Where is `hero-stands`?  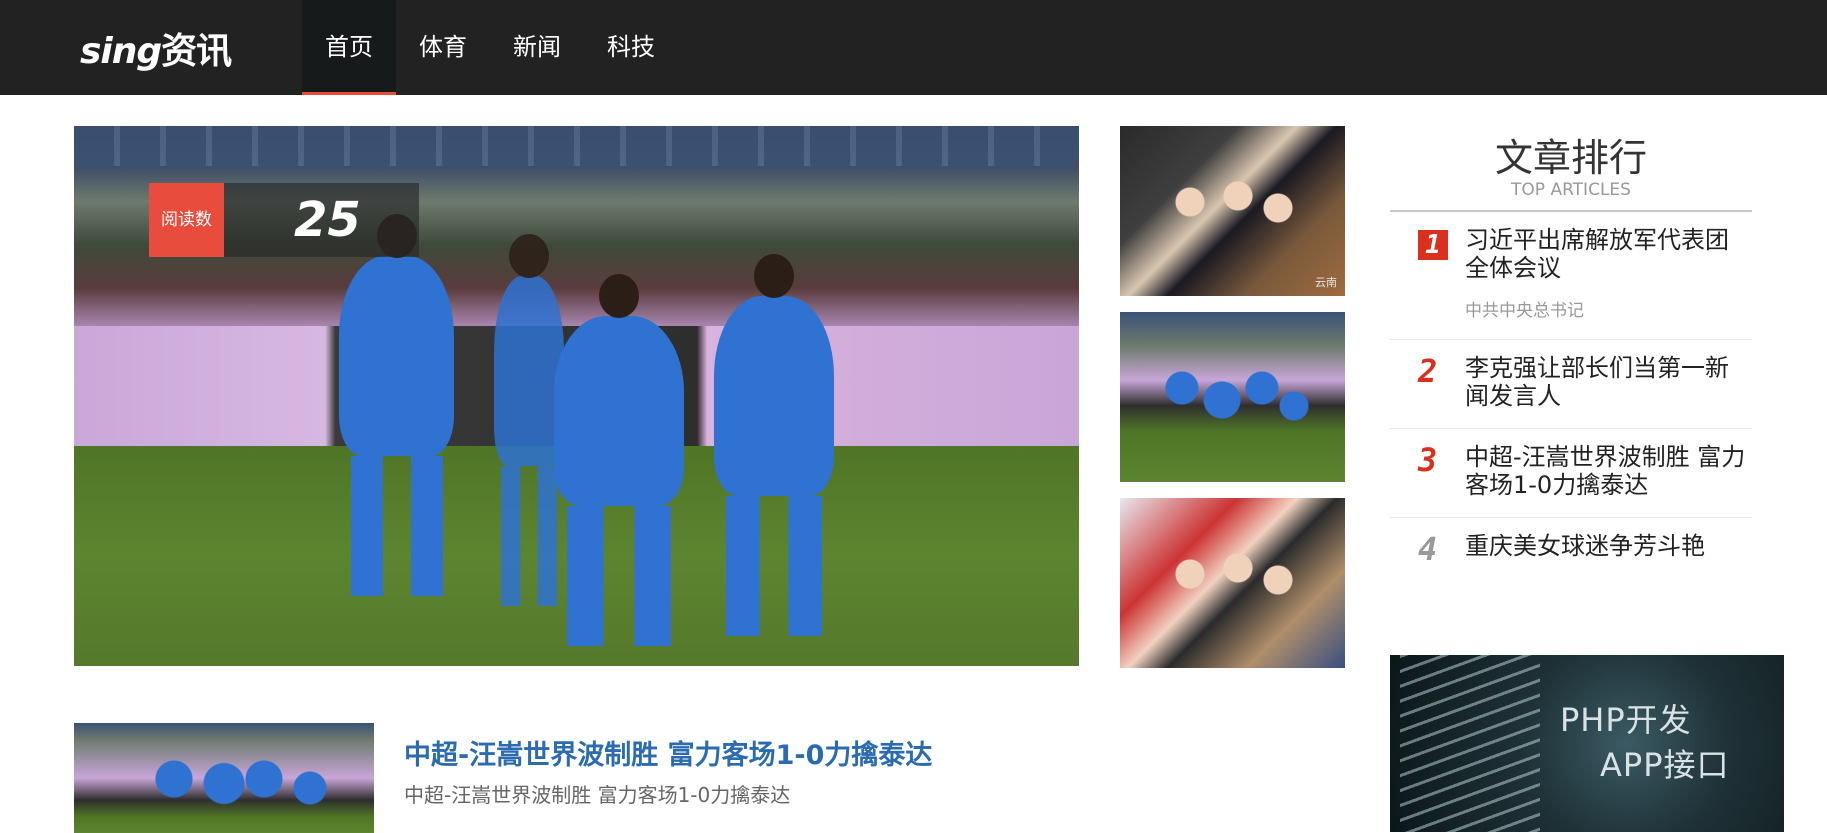 hero-stands is located at coordinates (576, 146).